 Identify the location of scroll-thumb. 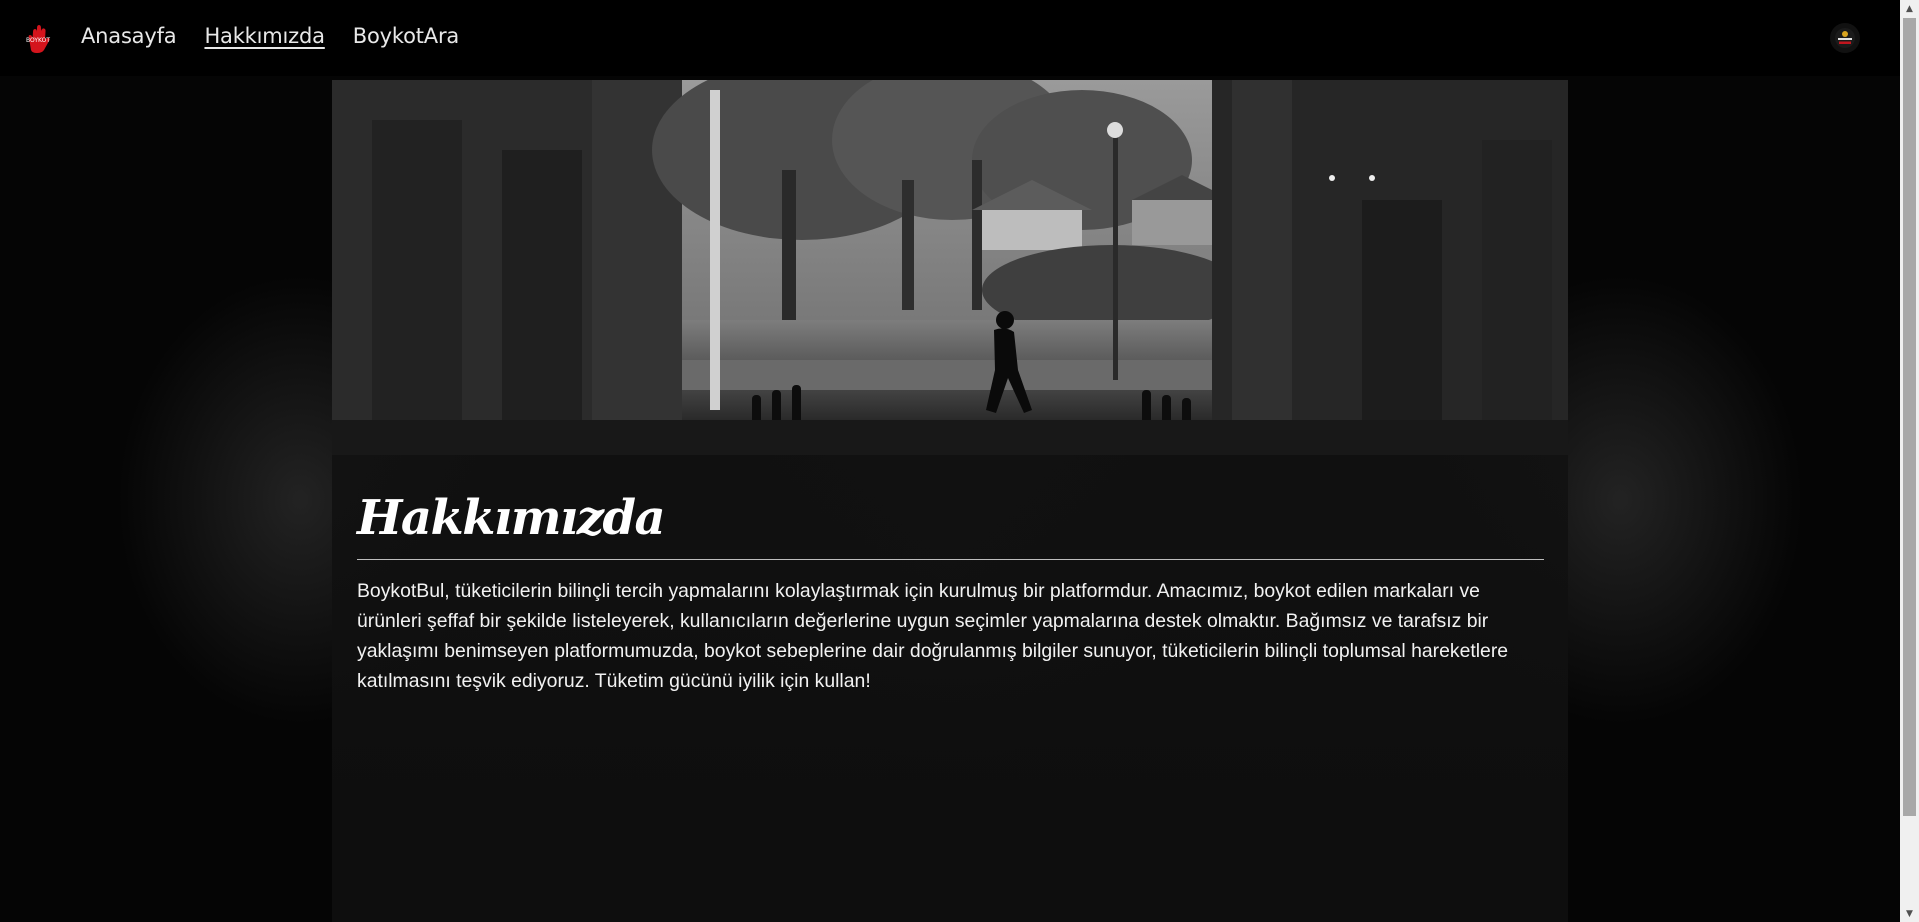
(1909, 417).